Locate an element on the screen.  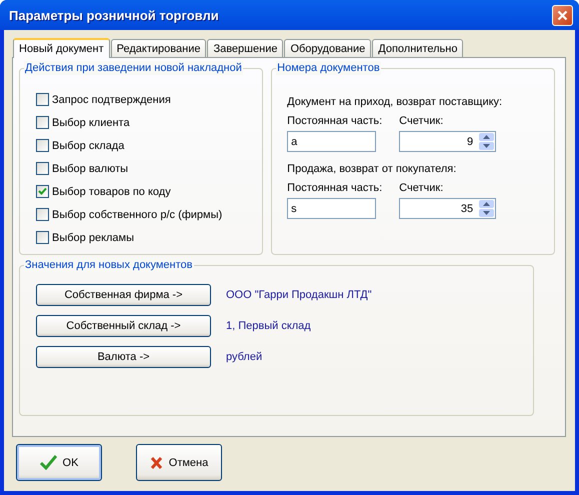
cross-icon is located at coordinates (156, 463).